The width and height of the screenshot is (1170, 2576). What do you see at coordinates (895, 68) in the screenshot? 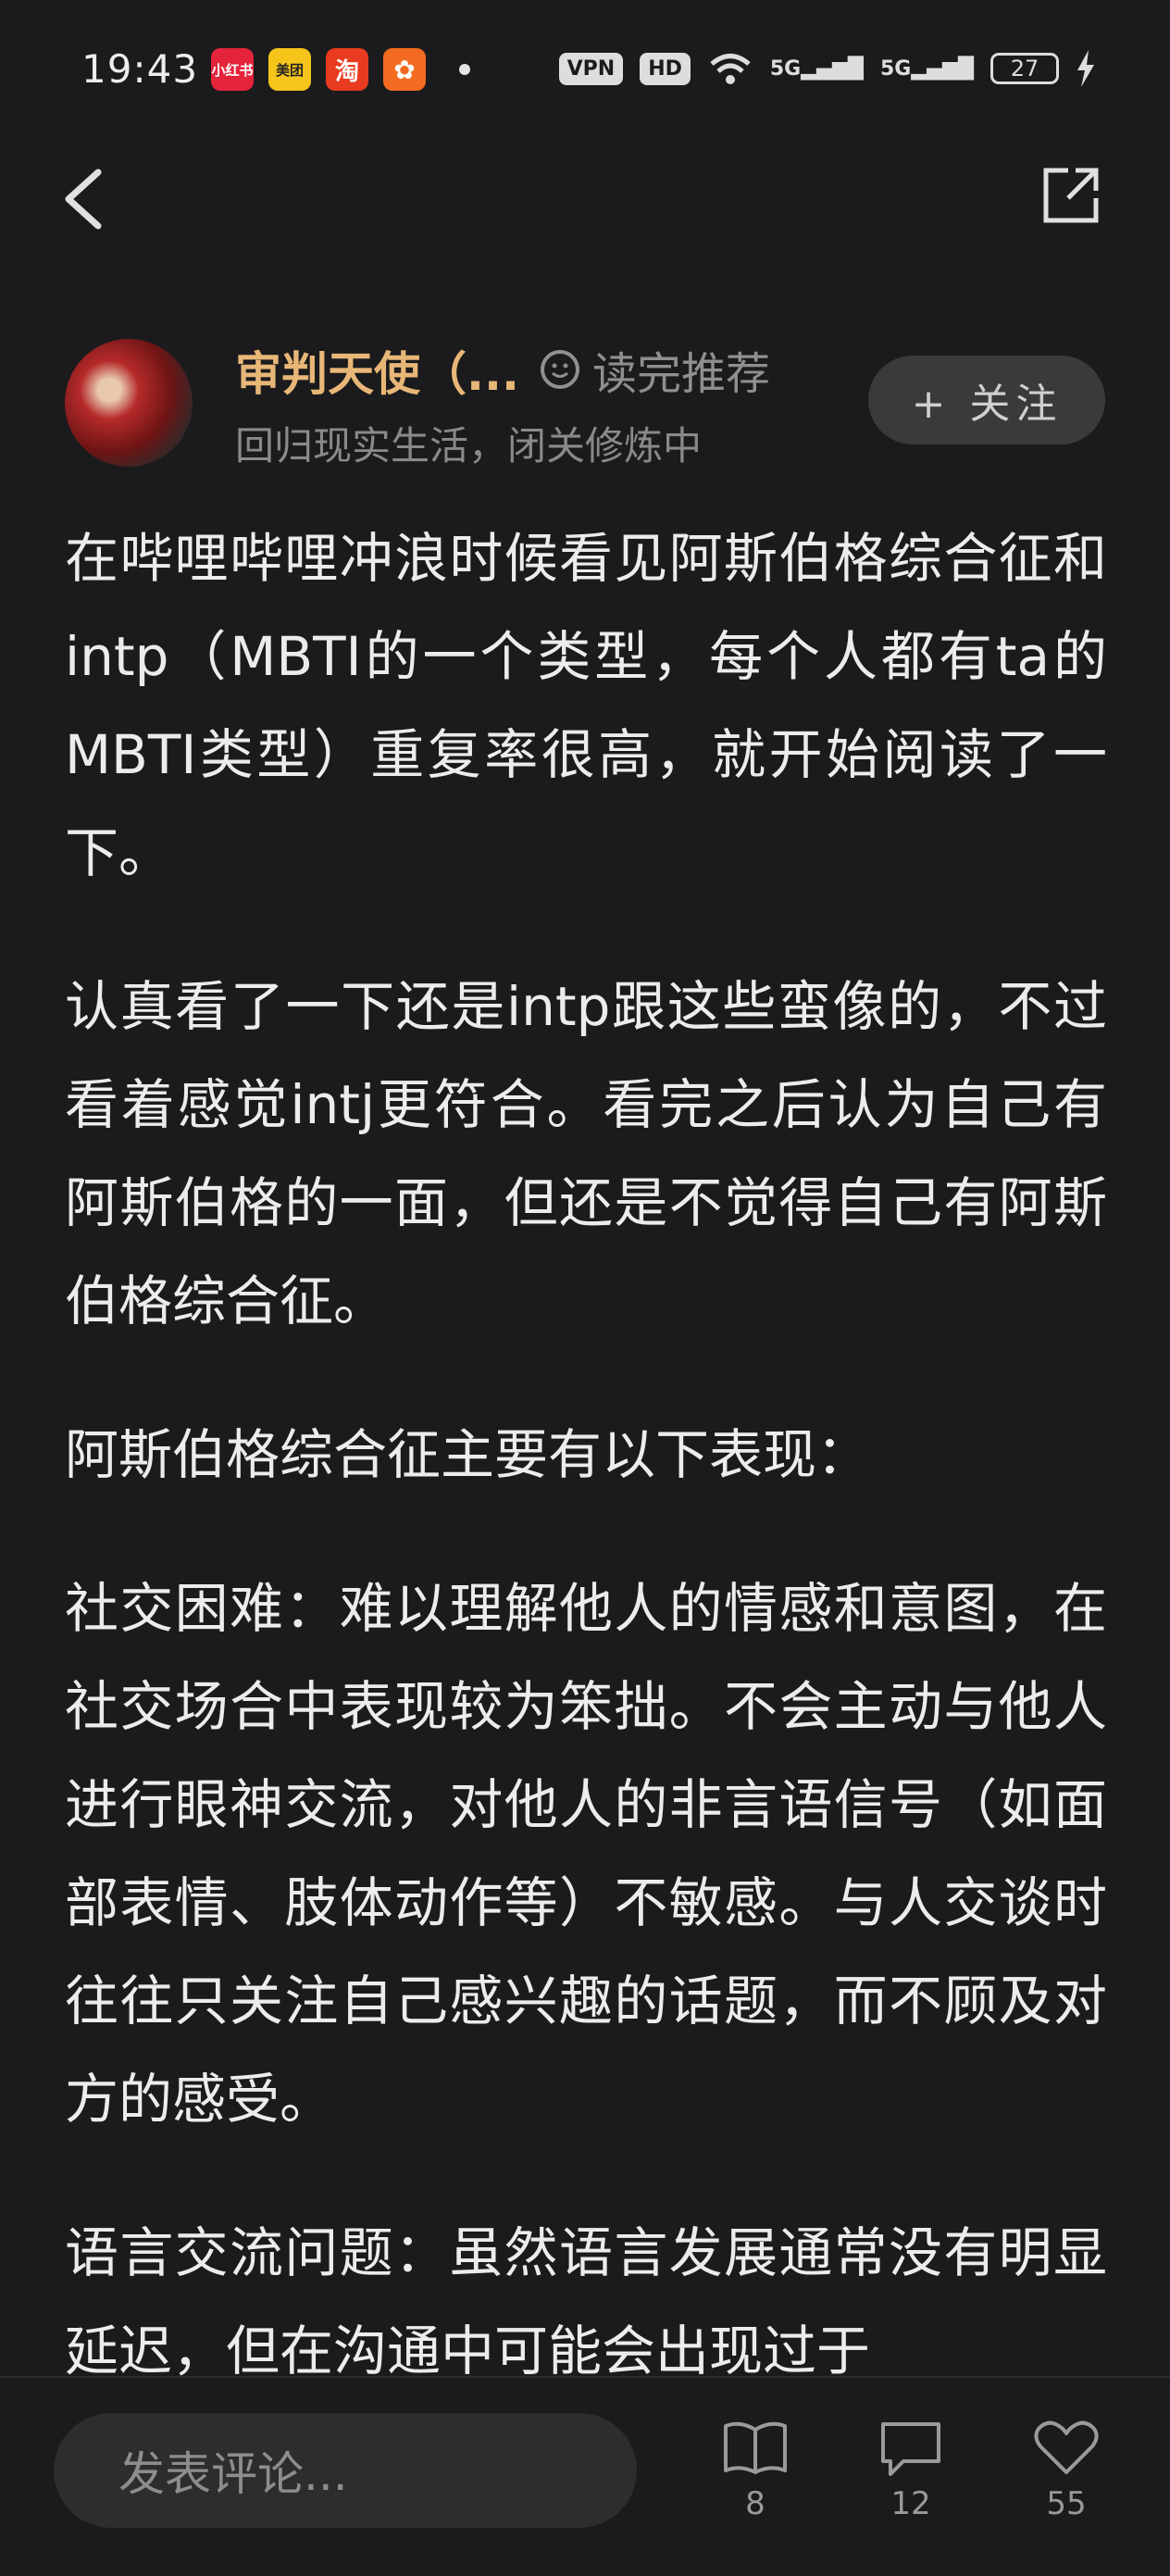
I see `signal-2-label: 5G` at bounding box center [895, 68].